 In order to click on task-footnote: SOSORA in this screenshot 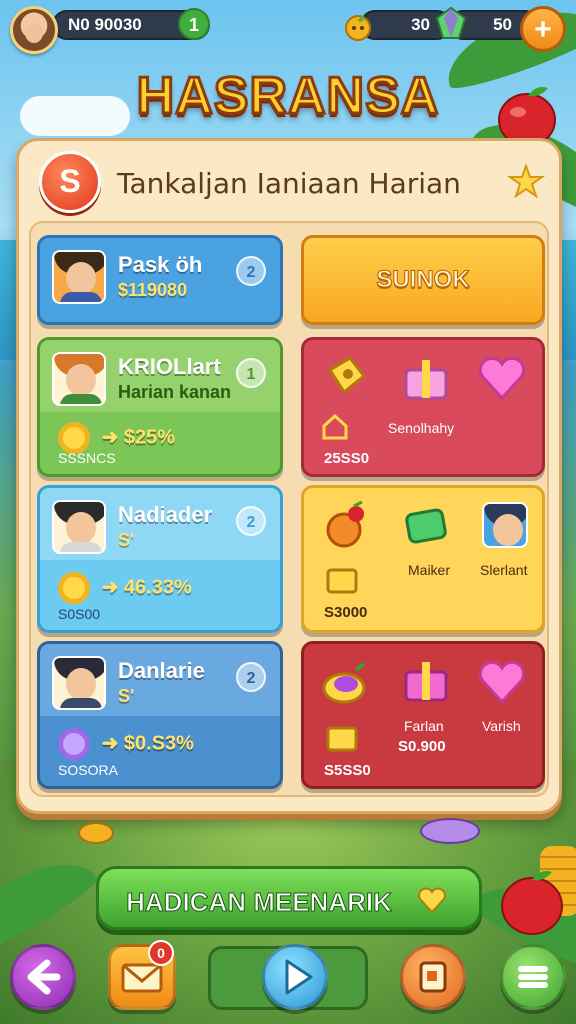, I will do `click(88, 770)`.